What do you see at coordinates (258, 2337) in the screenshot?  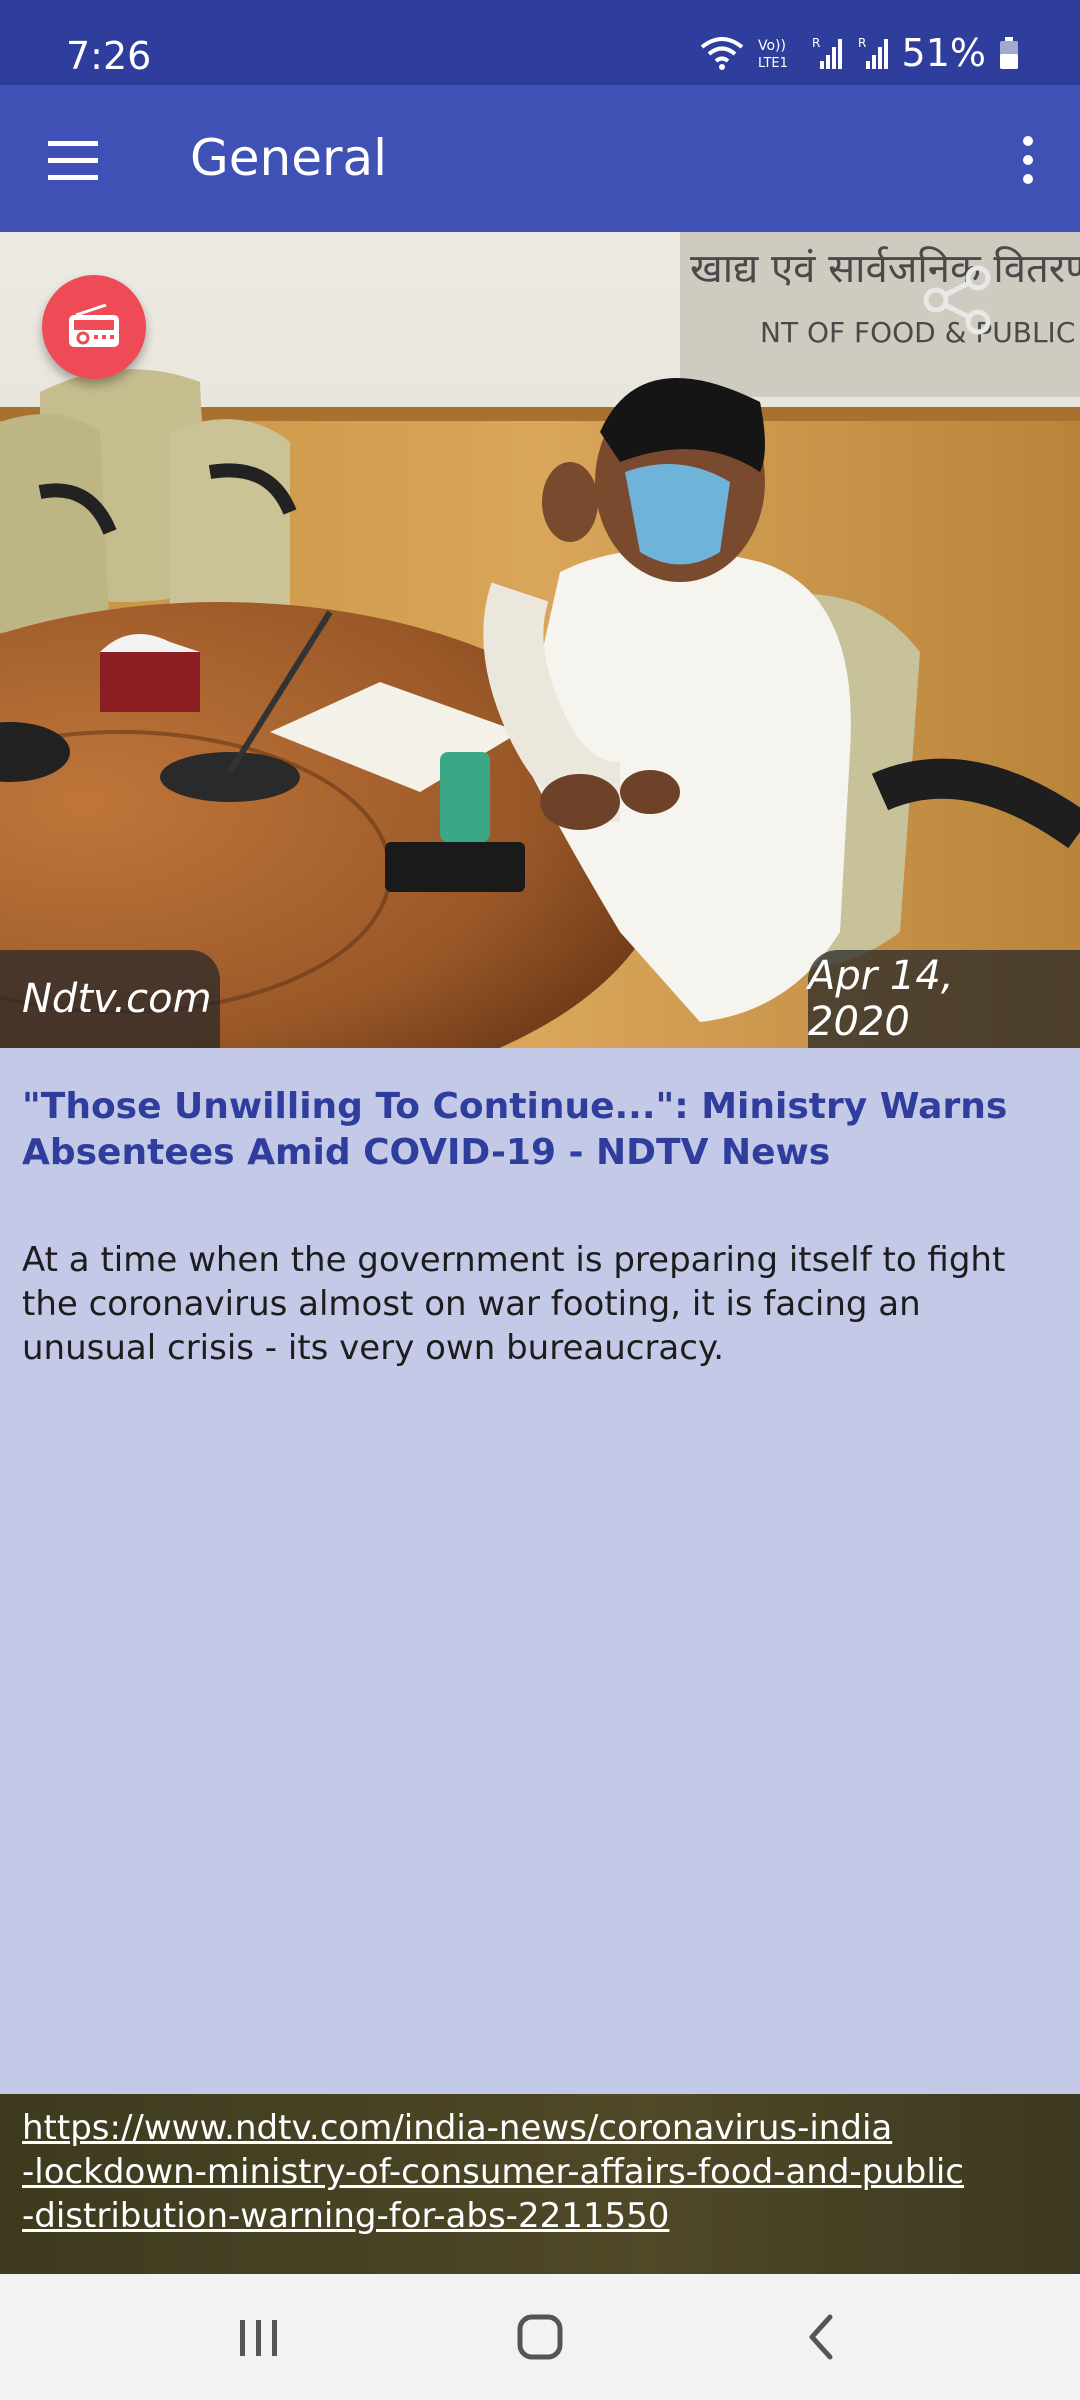 I see `recent-apps-icon` at bounding box center [258, 2337].